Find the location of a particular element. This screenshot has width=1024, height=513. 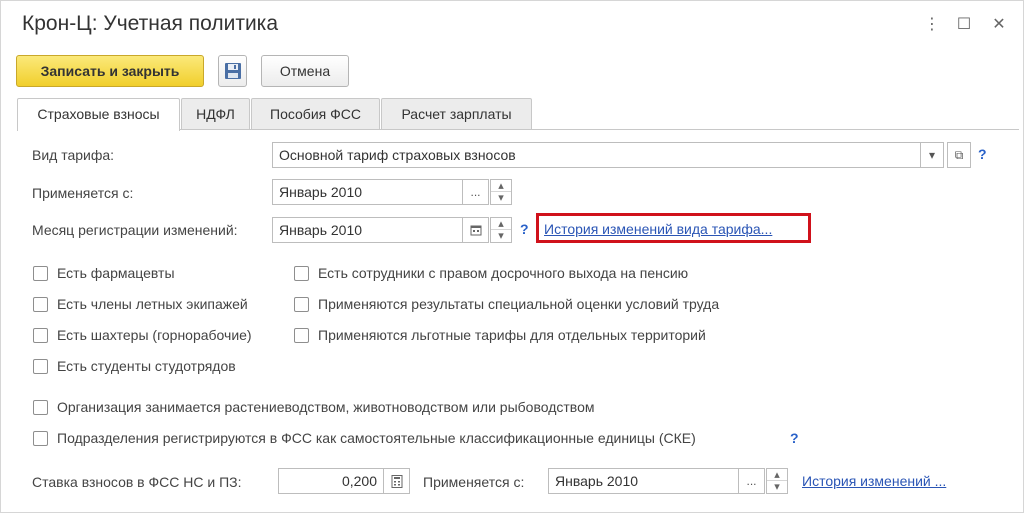

checkbox-flight-crew: Есть члены летных экипажей is located at coordinates (158, 305).